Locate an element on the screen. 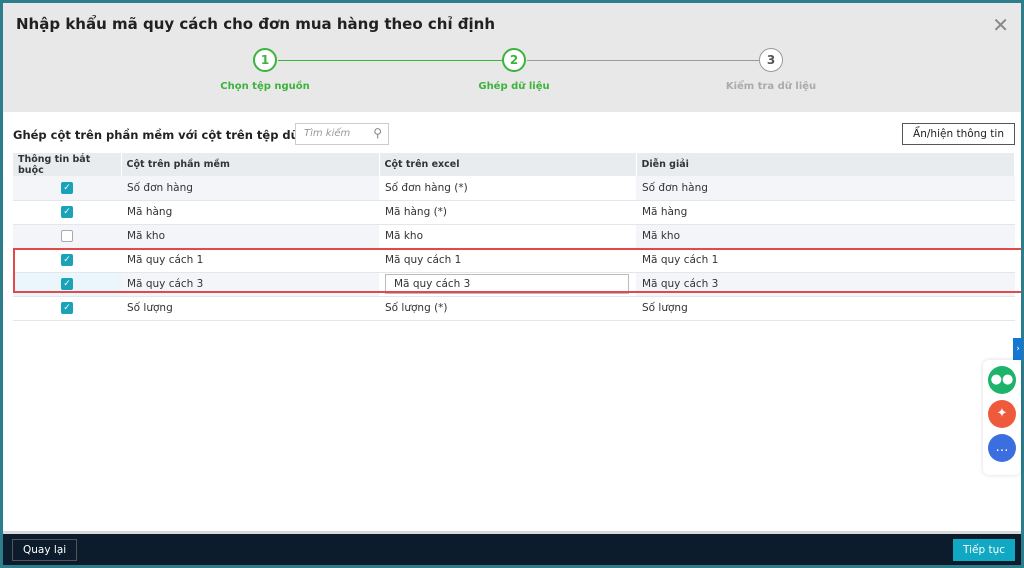 The height and width of the screenshot is (568, 1024). excel-column-select: Mã quy cách 3 is located at coordinates (507, 284).